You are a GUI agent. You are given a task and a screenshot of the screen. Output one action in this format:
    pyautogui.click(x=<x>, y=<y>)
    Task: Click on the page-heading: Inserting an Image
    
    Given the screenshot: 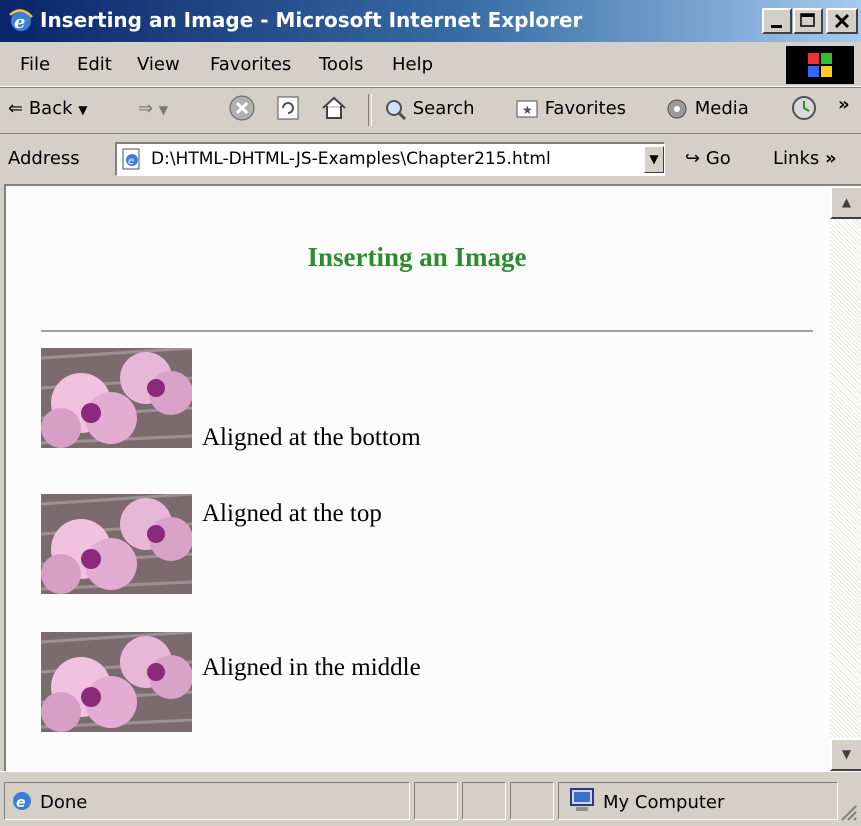 What is the action you would take?
    pyautogui.click(x=417, y=257)
    